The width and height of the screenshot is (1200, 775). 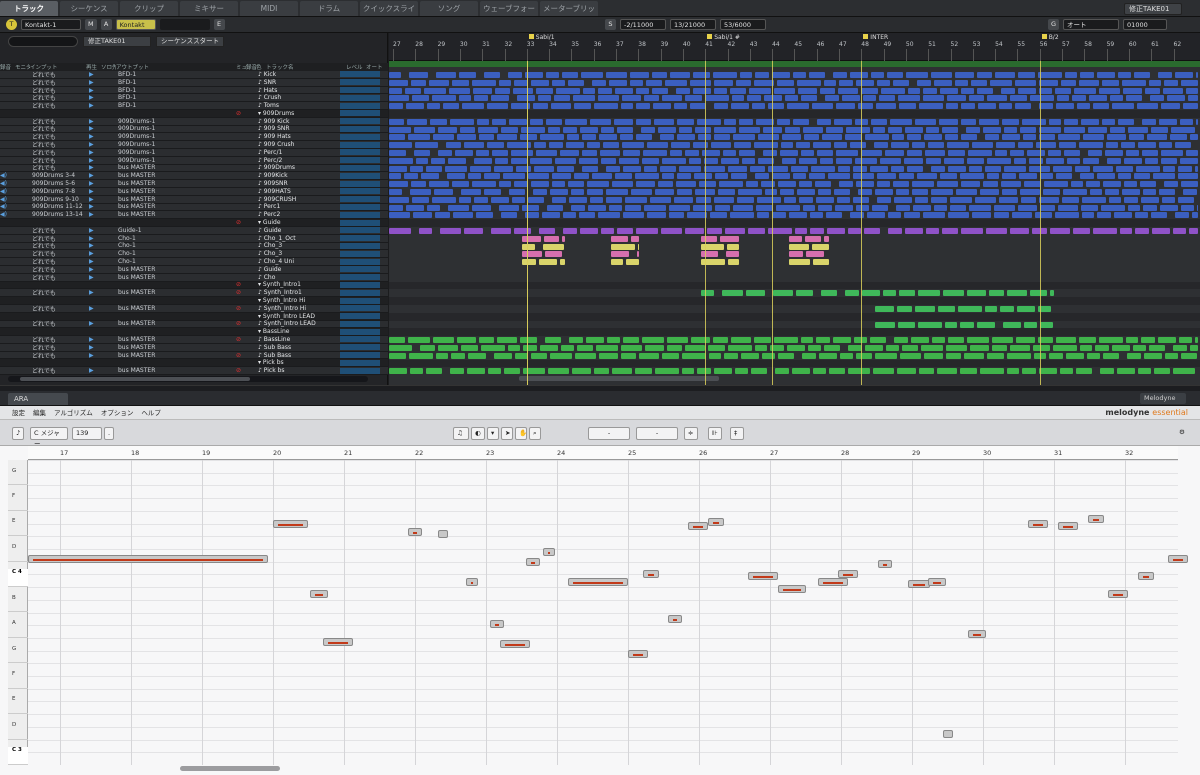 I want to click on section-marker: B/2, so click(x=1050, y=37).